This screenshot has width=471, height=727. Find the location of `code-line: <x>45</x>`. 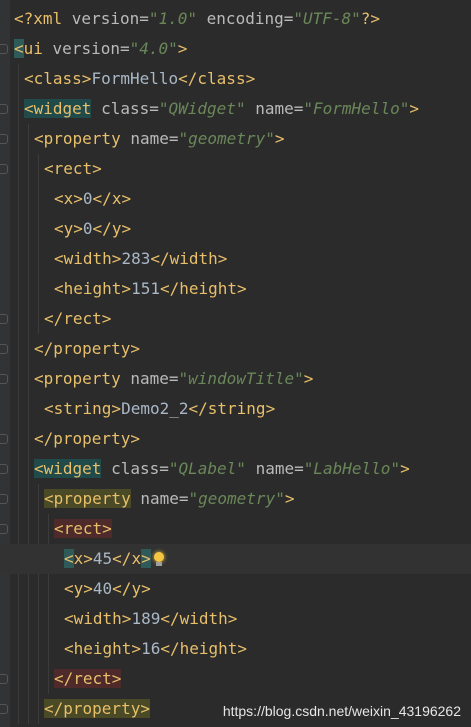

code-line: <x>45</x> is located at coordinates (235, 559).